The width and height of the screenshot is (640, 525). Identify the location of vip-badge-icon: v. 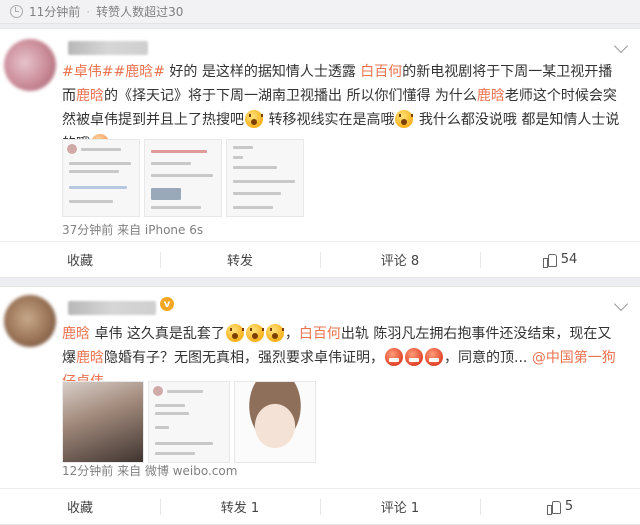
(167, 304).